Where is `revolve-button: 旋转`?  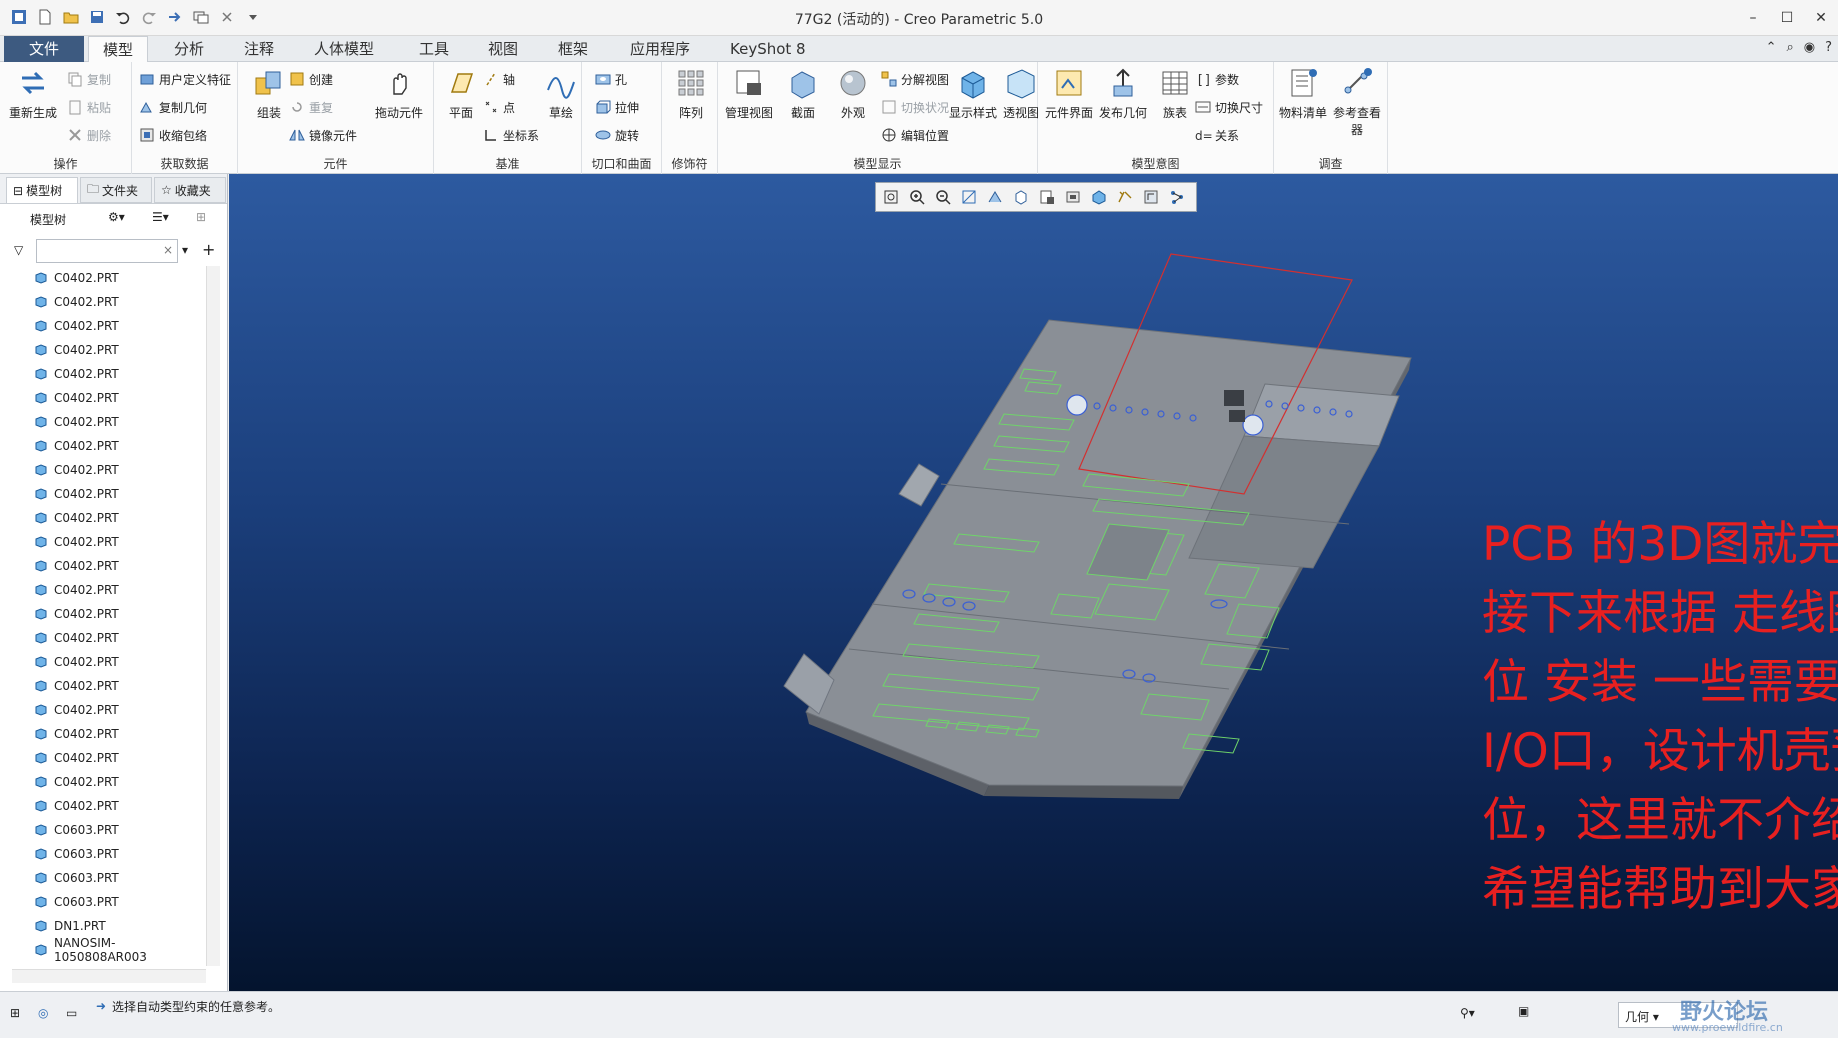 revolve-button: 旋转 is located at coordinates (616, 135).